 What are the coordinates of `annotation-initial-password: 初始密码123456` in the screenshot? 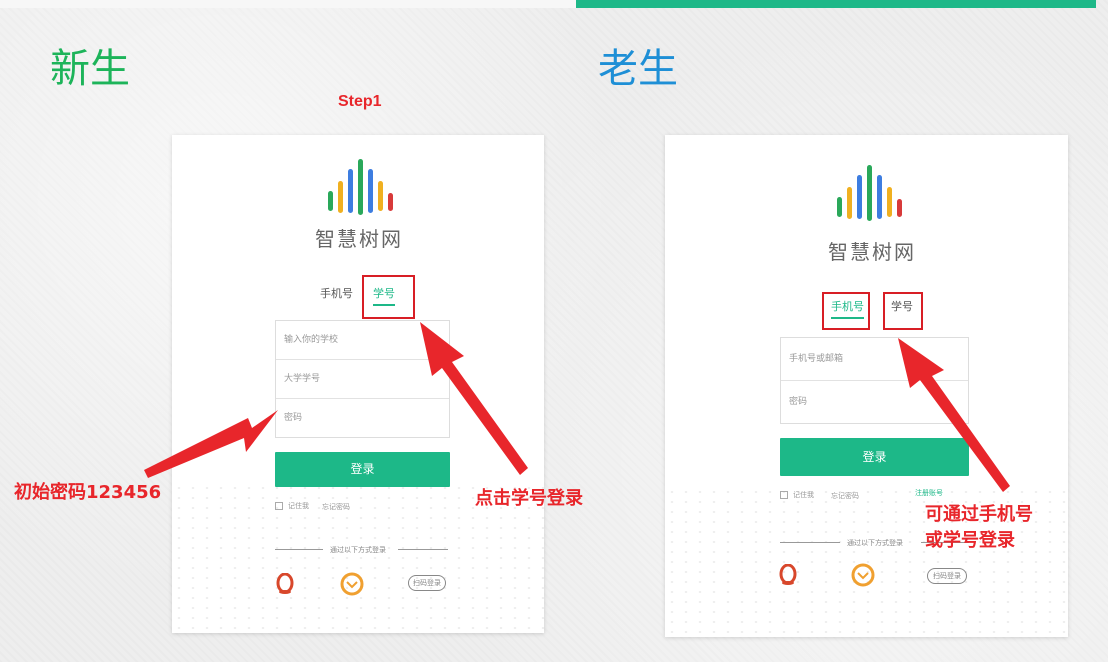 It's located at (88, 492).